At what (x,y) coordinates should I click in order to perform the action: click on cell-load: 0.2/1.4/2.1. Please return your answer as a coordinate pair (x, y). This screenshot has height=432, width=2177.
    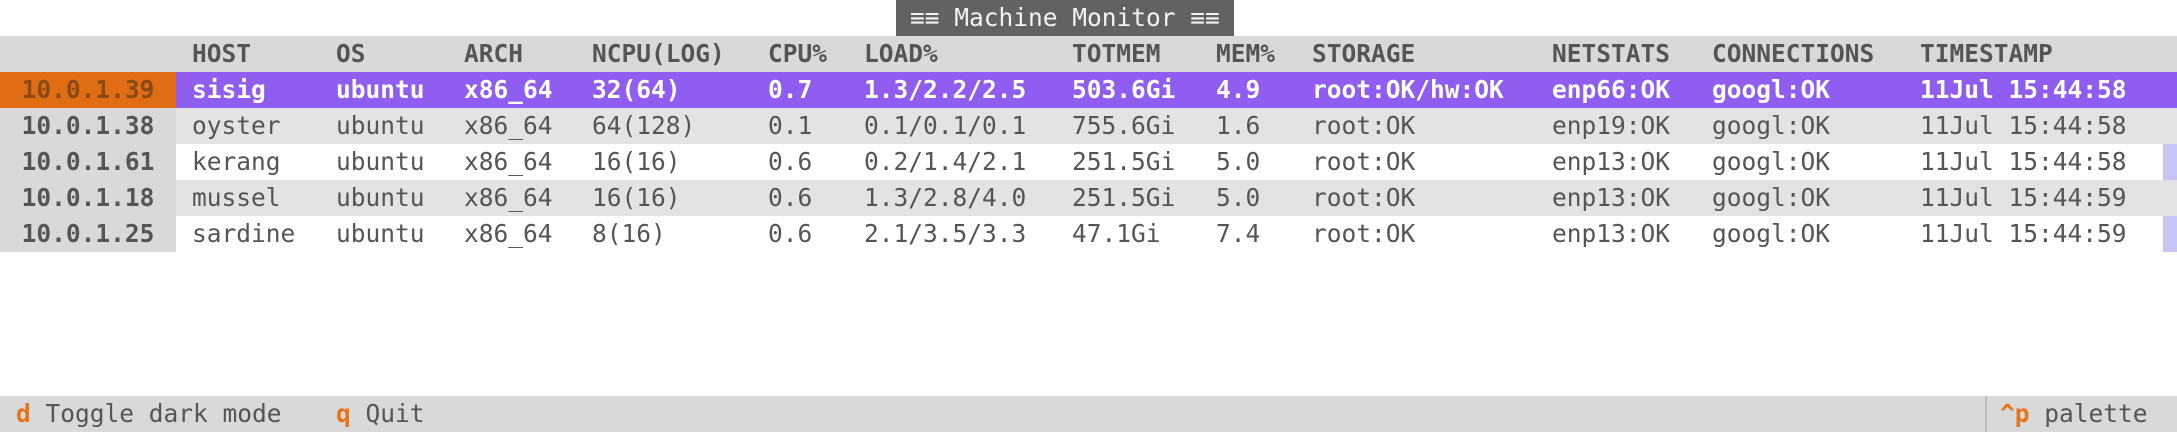
    Looking at the image, I should click on (945, 161).